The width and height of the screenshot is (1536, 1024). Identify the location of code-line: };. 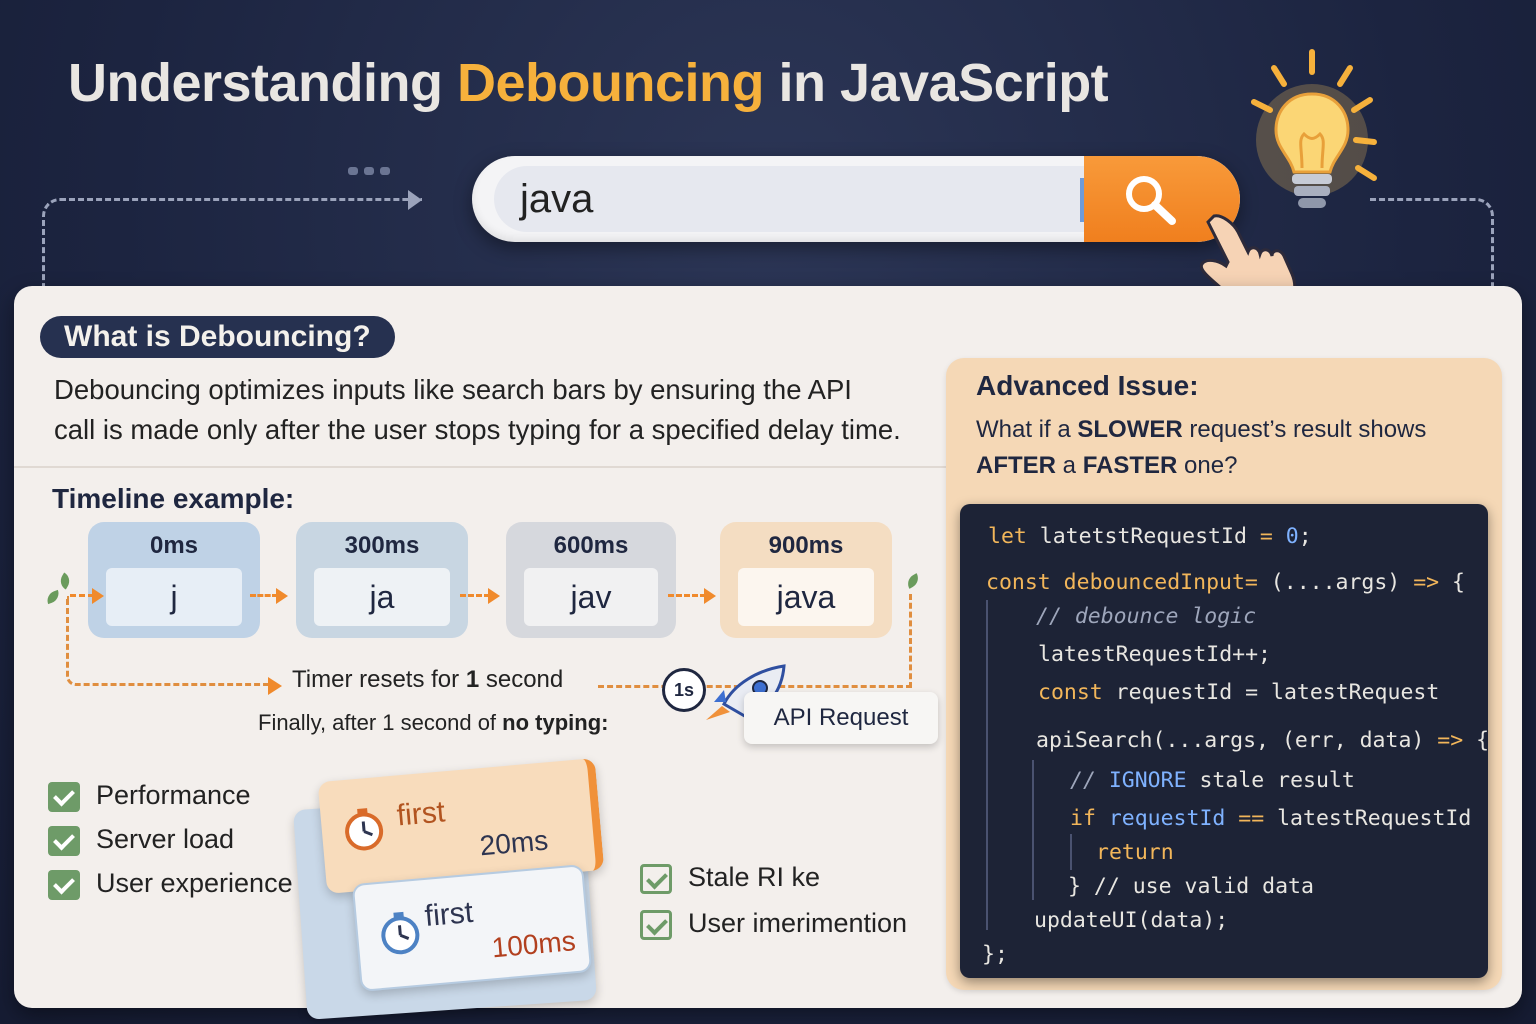
(995, 954).